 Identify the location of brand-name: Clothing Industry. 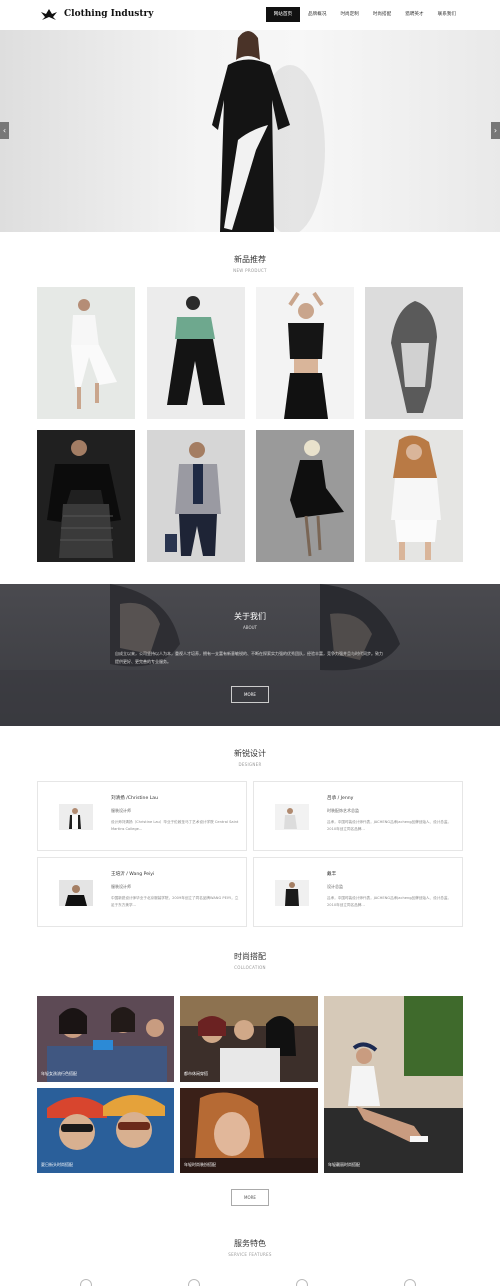
(109, 14).